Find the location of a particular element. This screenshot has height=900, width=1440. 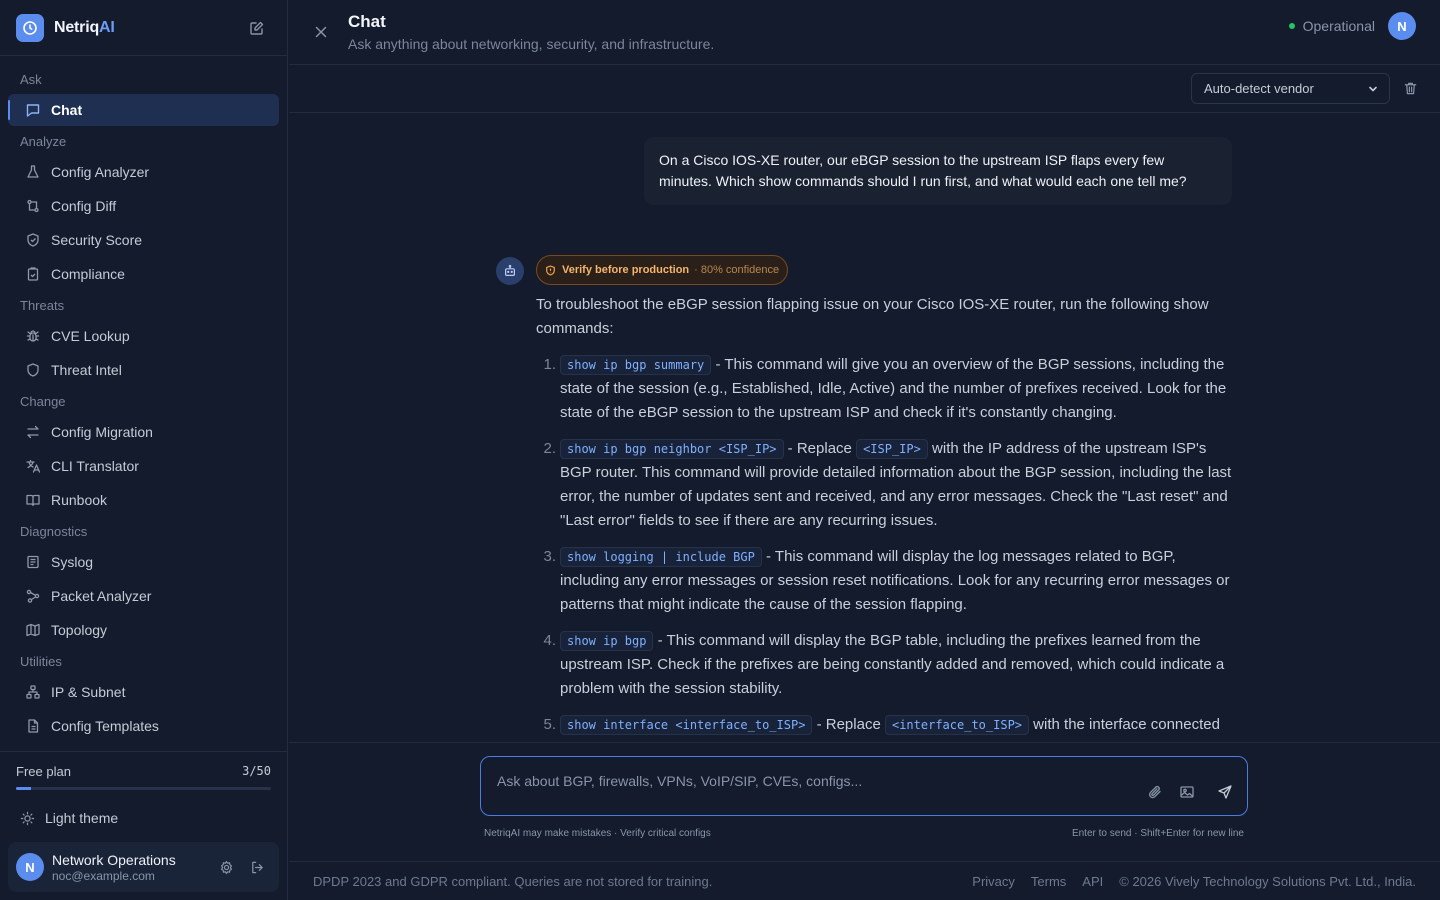

nav-section-analyze: Analyze is located at coordinates (43, 141).